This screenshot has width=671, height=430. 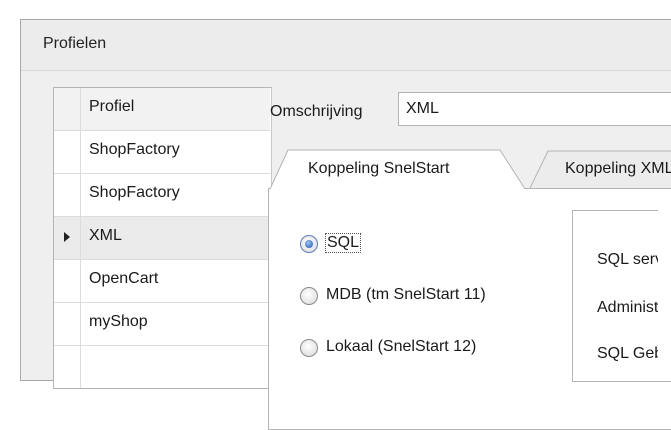 What do you see at coordinates (316, 111) in the screenshot?
I see `description-label: Omschrijving` at bounding box center [316, 111].